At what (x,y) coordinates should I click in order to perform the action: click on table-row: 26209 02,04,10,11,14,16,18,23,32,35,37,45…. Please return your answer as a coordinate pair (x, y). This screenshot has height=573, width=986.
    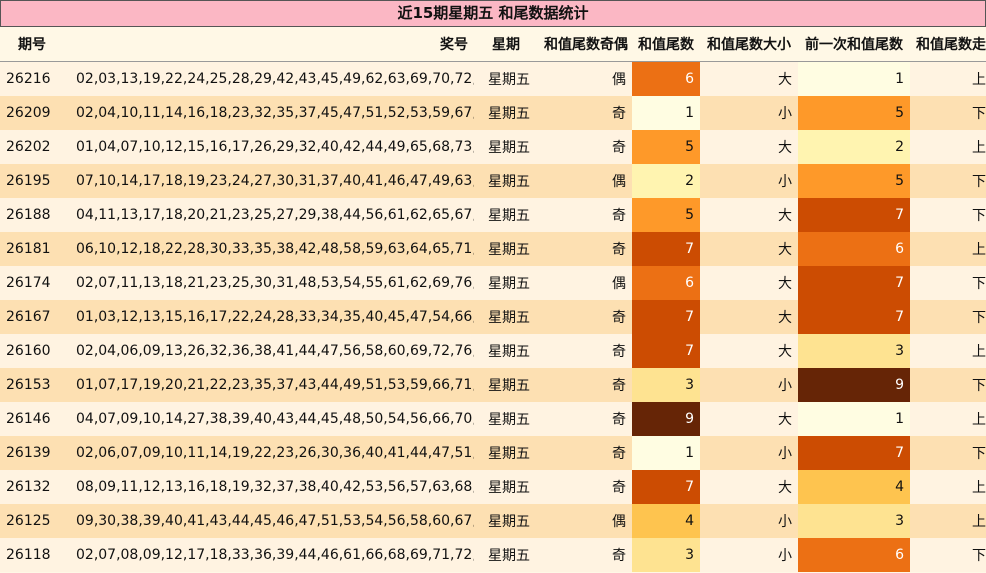
    Looking at the image, I should click on (493, 113).